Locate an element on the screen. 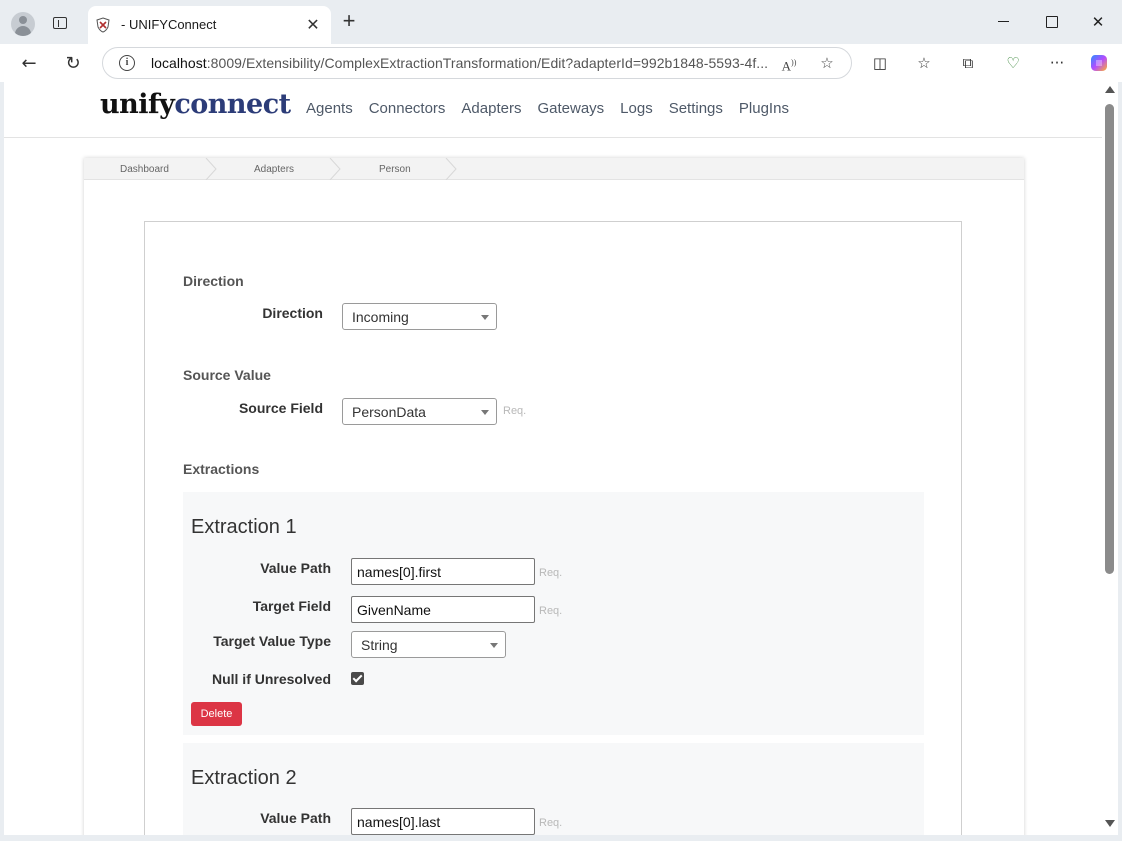 Image resolution: width=1122 pixels, height=841 pixels. nav-plugins: PlugIns is located at coordinates (764, 108).